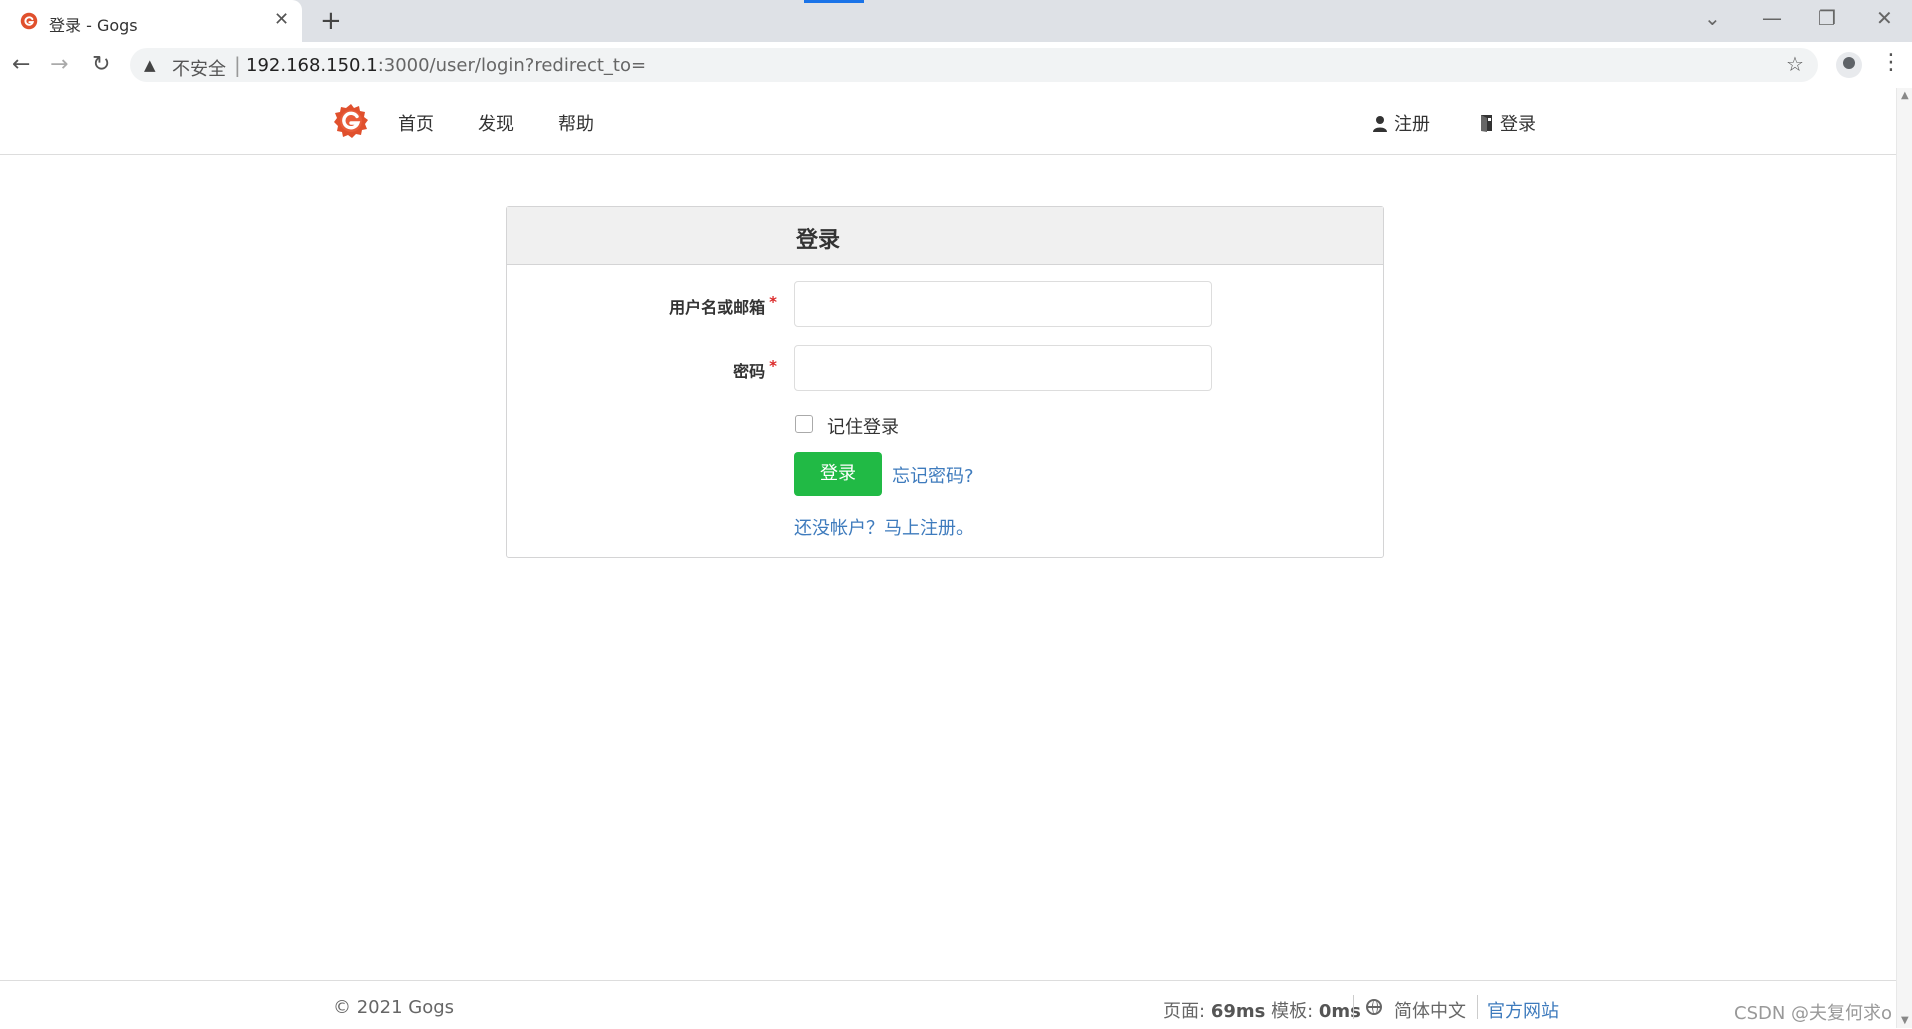 This screenshot has height=1029, width=1912. I want to click on copyright: © 2021 Gogs, so click(394, 1007).